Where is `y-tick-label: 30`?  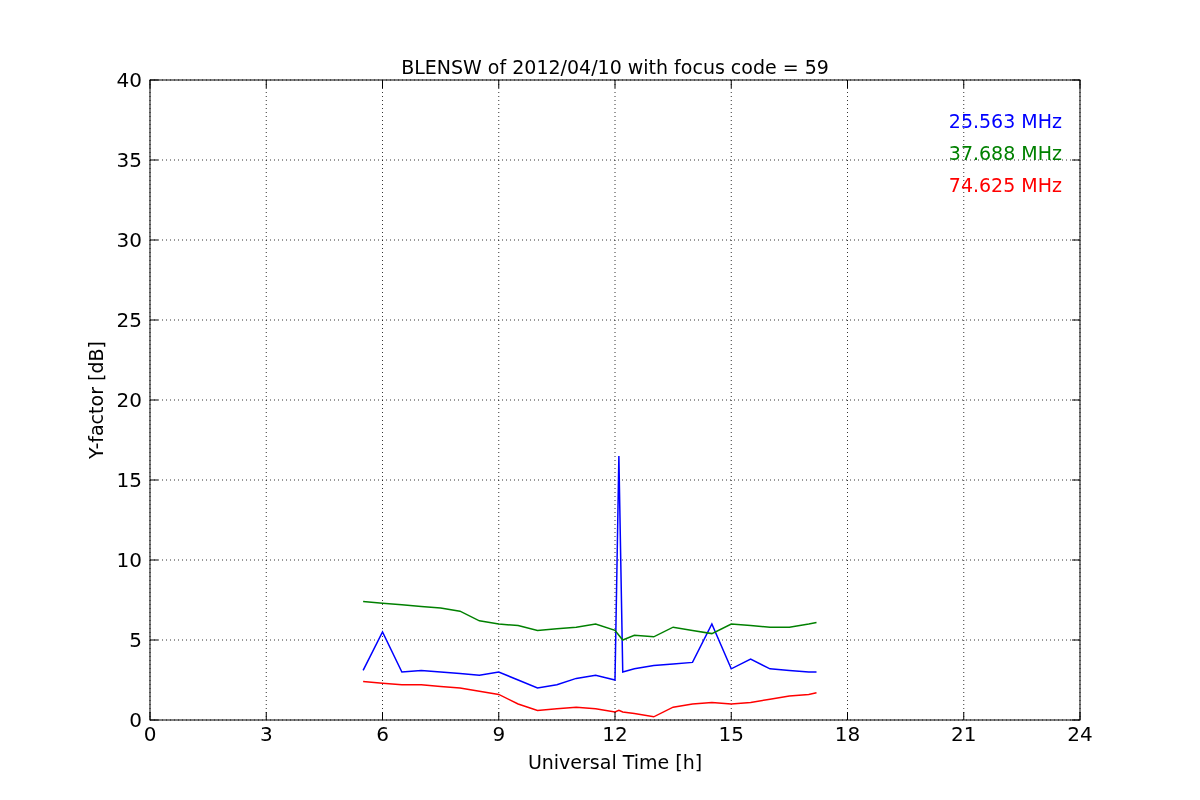
y-tick-label: 30 is located at coordinates (129, 240).